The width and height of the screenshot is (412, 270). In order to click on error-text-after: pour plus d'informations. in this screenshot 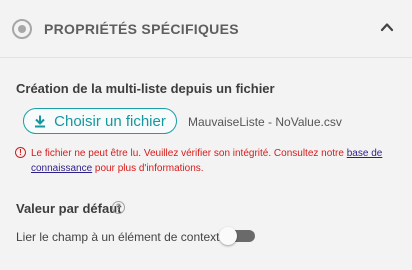, I will do `click(148, 168)`.